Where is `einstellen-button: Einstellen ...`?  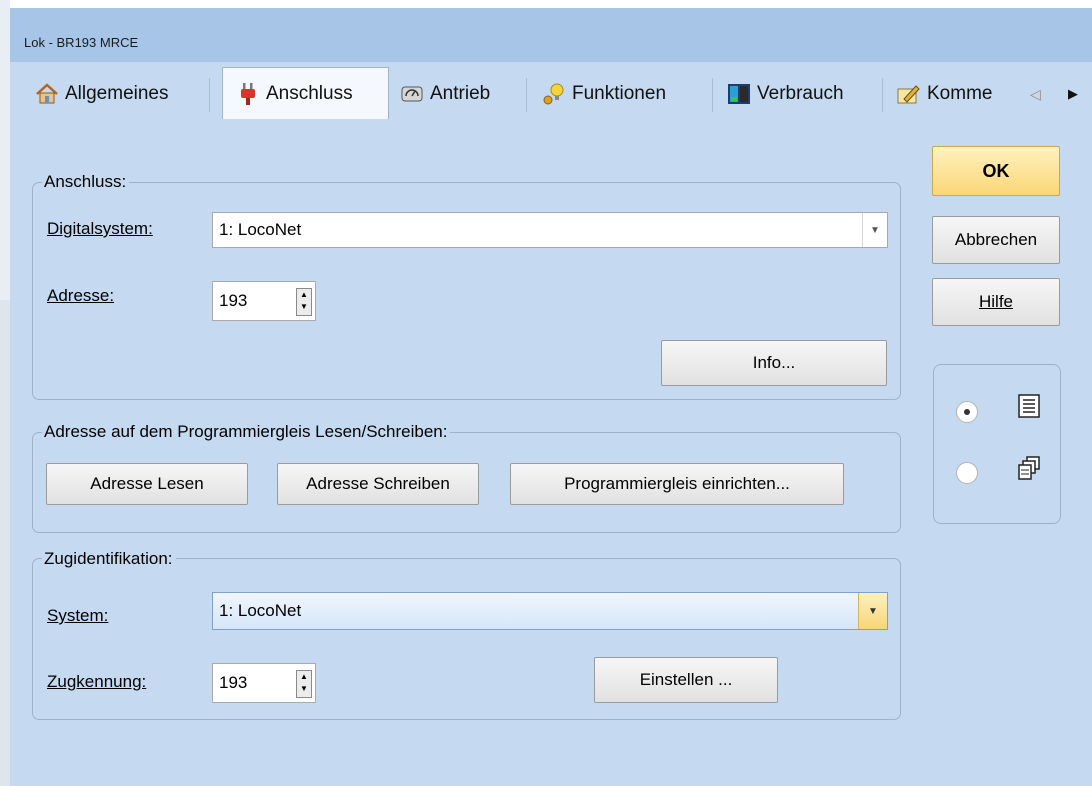
einstellen-button: Einstellen ... is located at coordinates (686, 680).